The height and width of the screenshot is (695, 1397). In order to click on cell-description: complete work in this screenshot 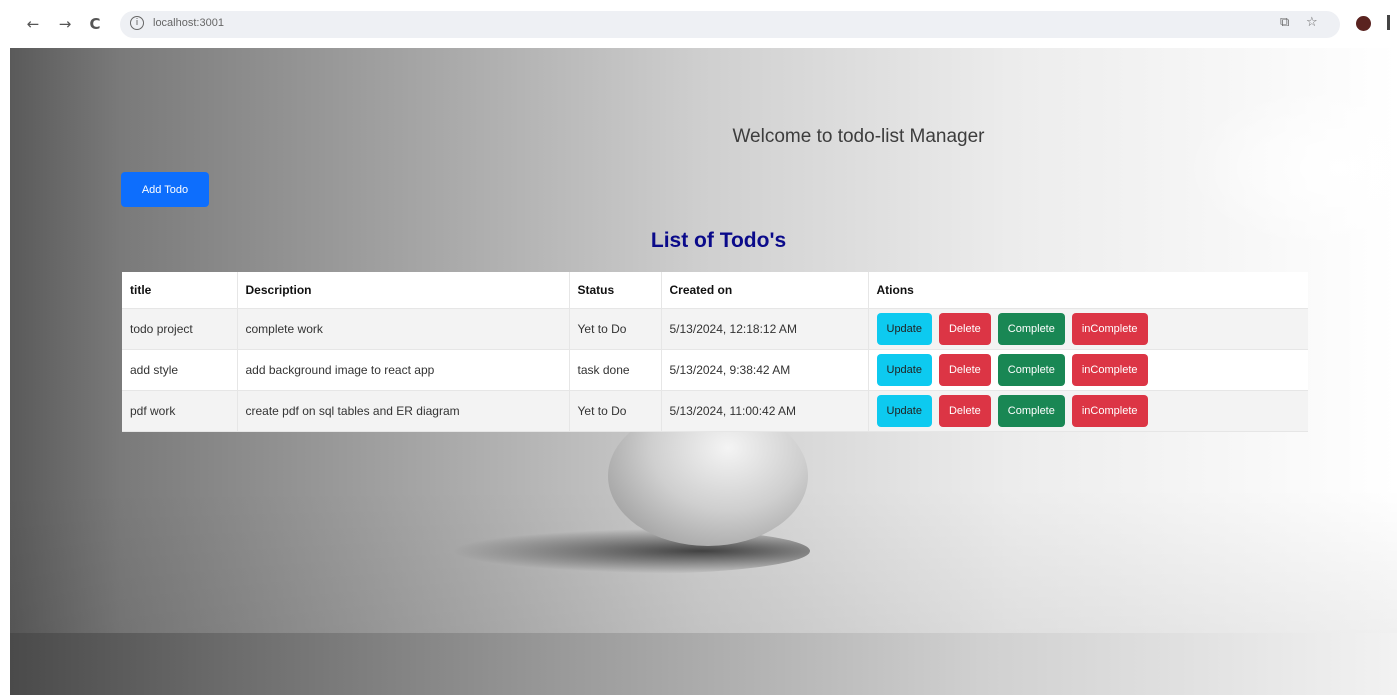, I will do `click(403, 329)`.